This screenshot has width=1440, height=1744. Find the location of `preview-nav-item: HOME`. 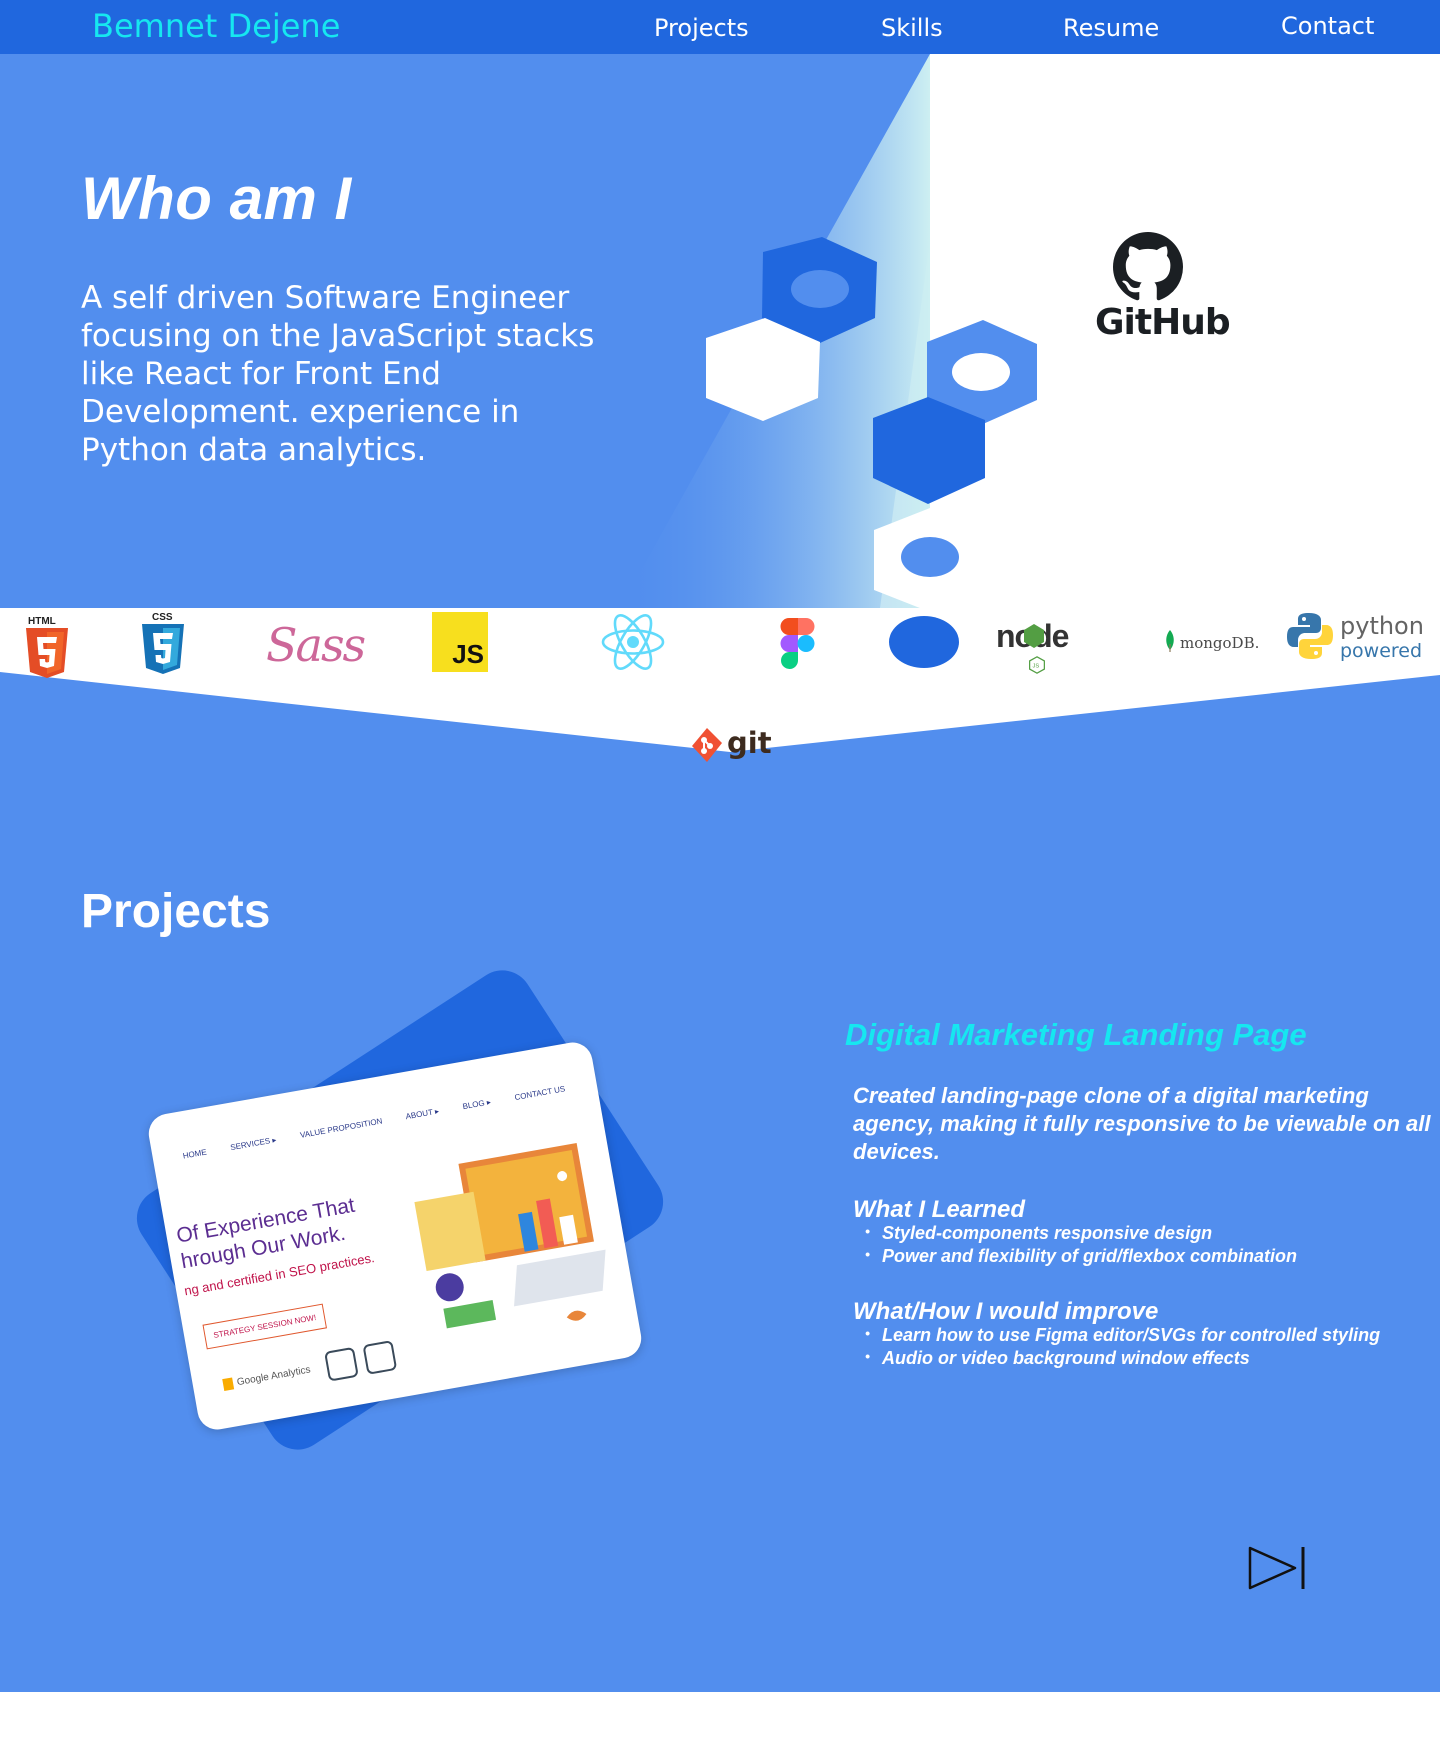

preview-nav-item: HOME is located at coordinates (195, 1154).